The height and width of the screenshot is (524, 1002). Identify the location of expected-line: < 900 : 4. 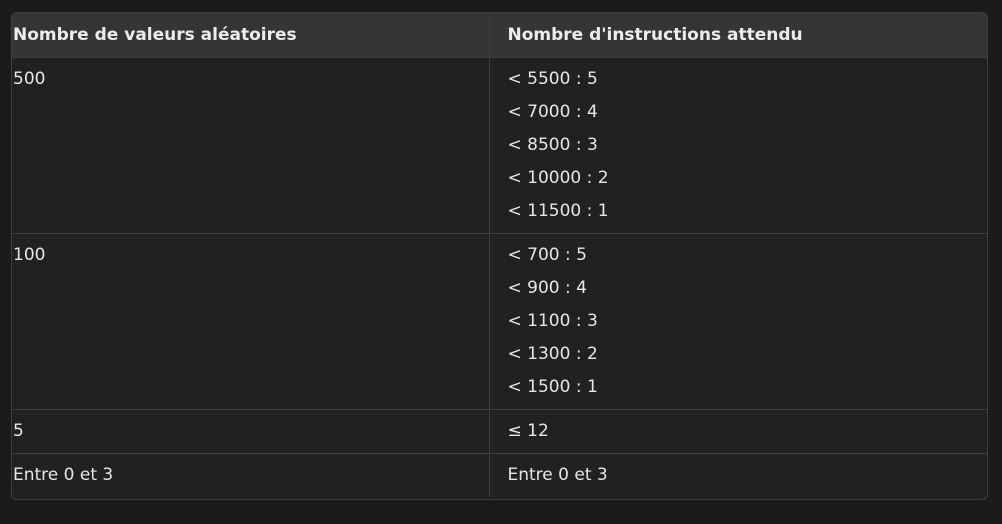
(547, 288).